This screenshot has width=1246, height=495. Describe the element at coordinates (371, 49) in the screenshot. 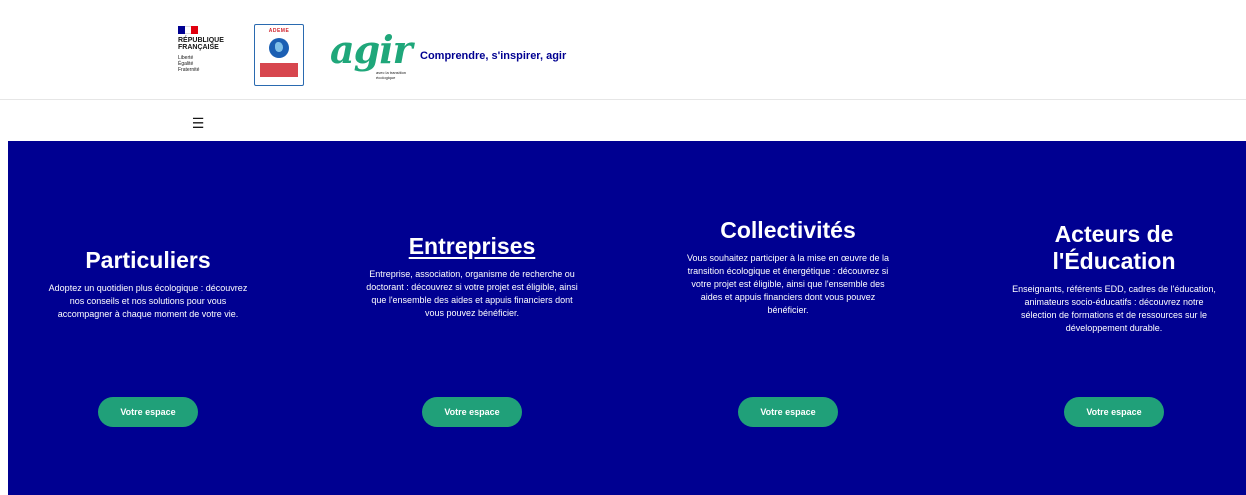

I see `agir-wordmark: agir` at that location.